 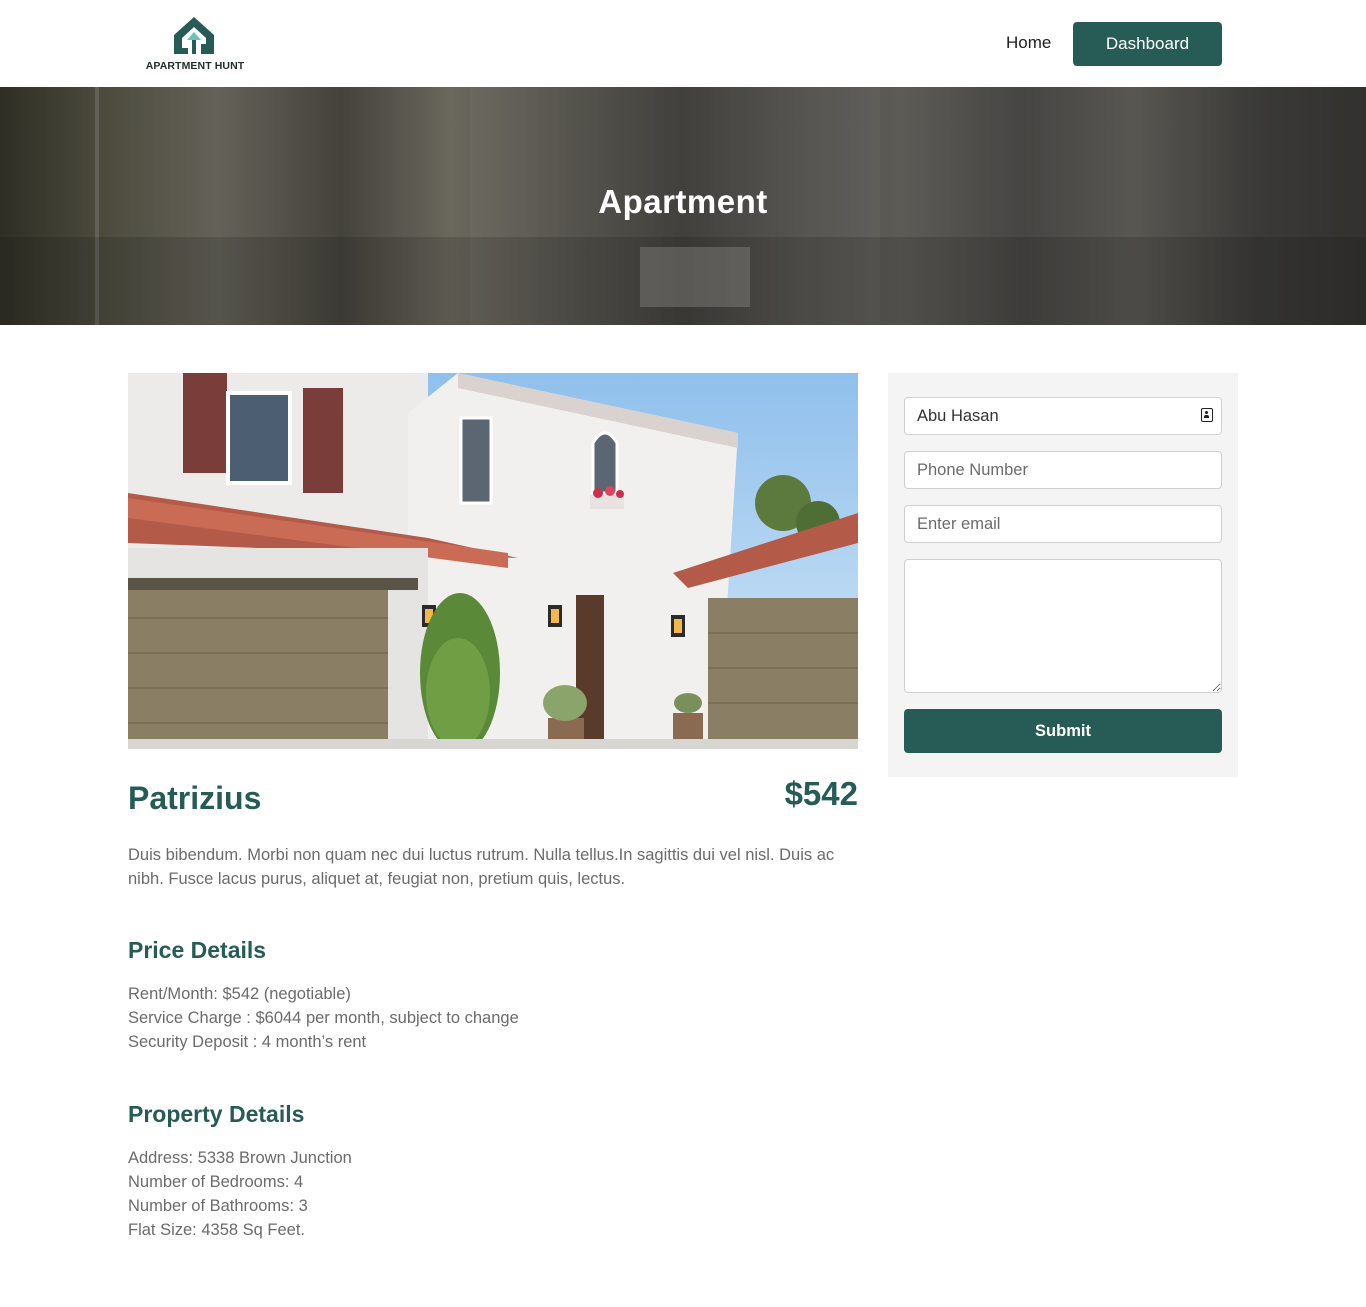 What do you see at coordinates (195, 66) in the screenshot?
I see `logo-text: APARTMENT HUNT` at bounding box center [195, 66].